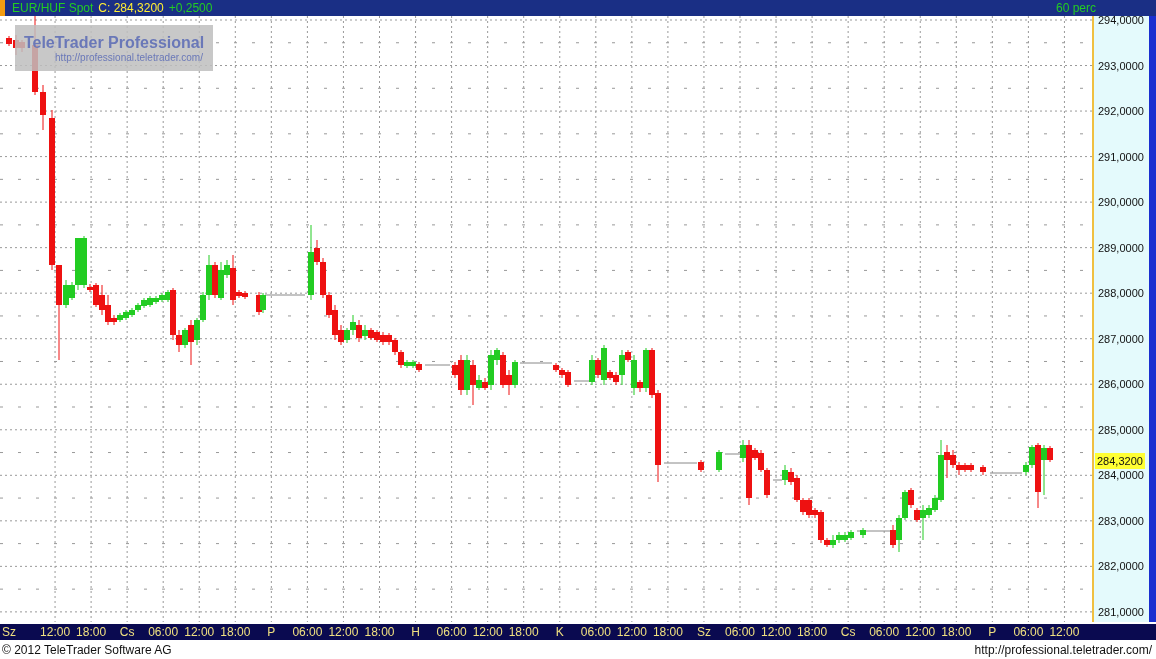 This screenshot has width=1156, height=659. I want to click on price-label: 283,0000, so click(1121, 521).